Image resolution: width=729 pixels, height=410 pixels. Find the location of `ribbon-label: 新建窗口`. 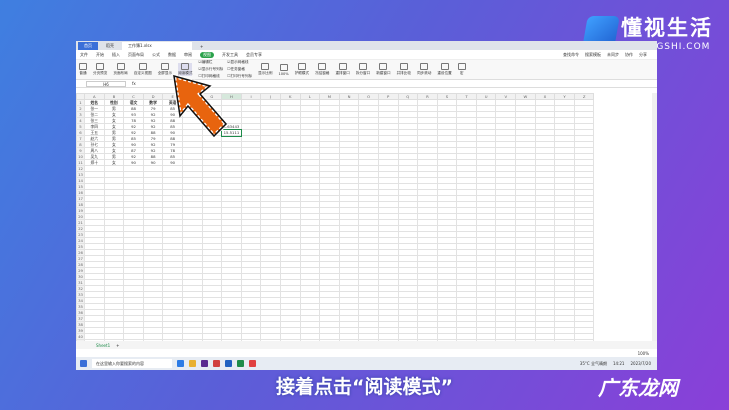

ribbon-label: 新建窗口 is located at coordinates (383, 73).